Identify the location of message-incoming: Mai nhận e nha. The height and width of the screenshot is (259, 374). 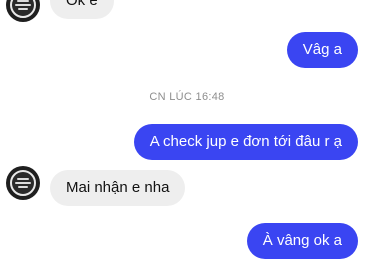
(118, 188).